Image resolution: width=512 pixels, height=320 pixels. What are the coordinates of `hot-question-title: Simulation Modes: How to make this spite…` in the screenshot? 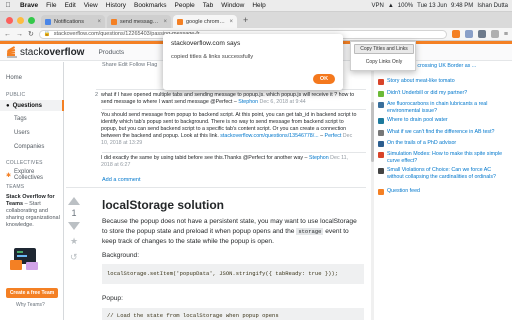 It's located at (447, 157).